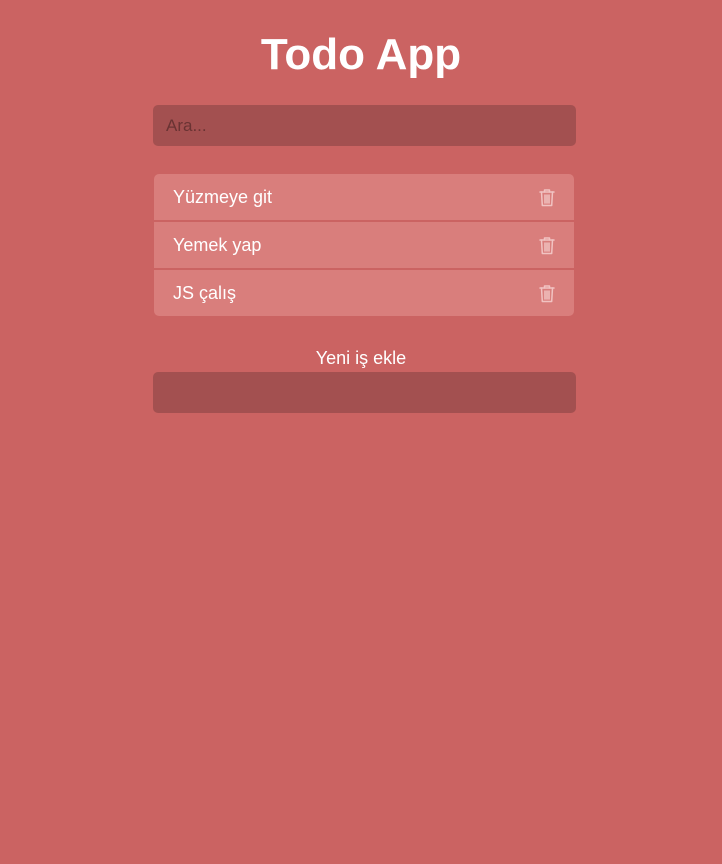  I want to click on todo-item: JS çalış, so click(364, 293).